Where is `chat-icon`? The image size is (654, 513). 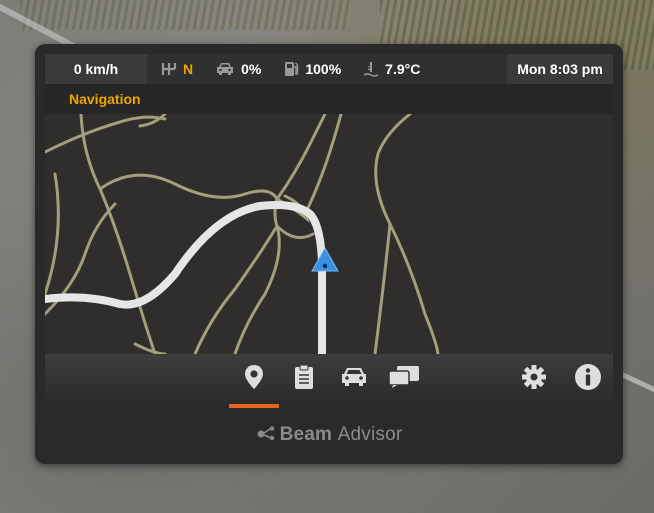
chat-icon is located at coordinates (404, 379).